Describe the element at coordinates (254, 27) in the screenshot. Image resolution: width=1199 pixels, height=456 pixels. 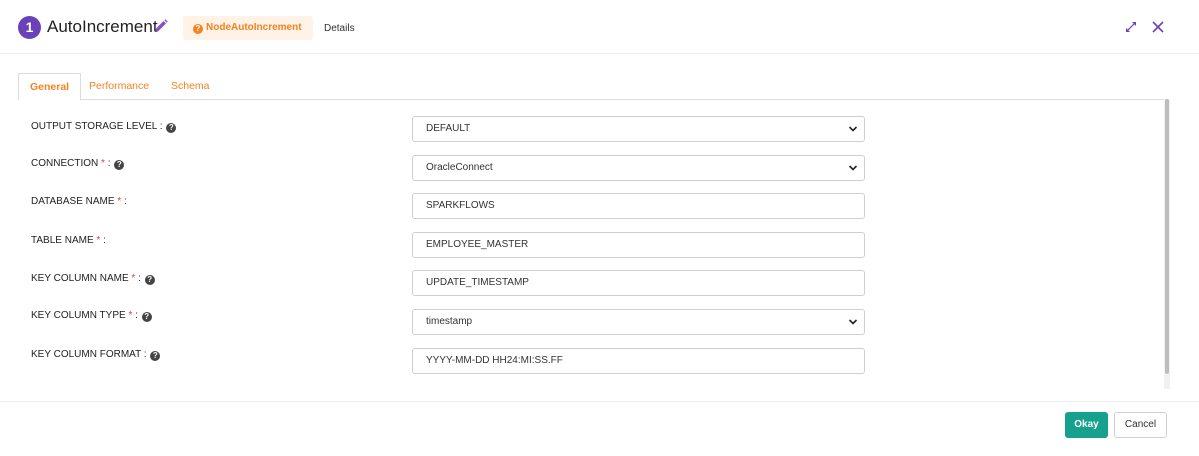
I see `node-type-label: NodeAutoIncrement` at that location.